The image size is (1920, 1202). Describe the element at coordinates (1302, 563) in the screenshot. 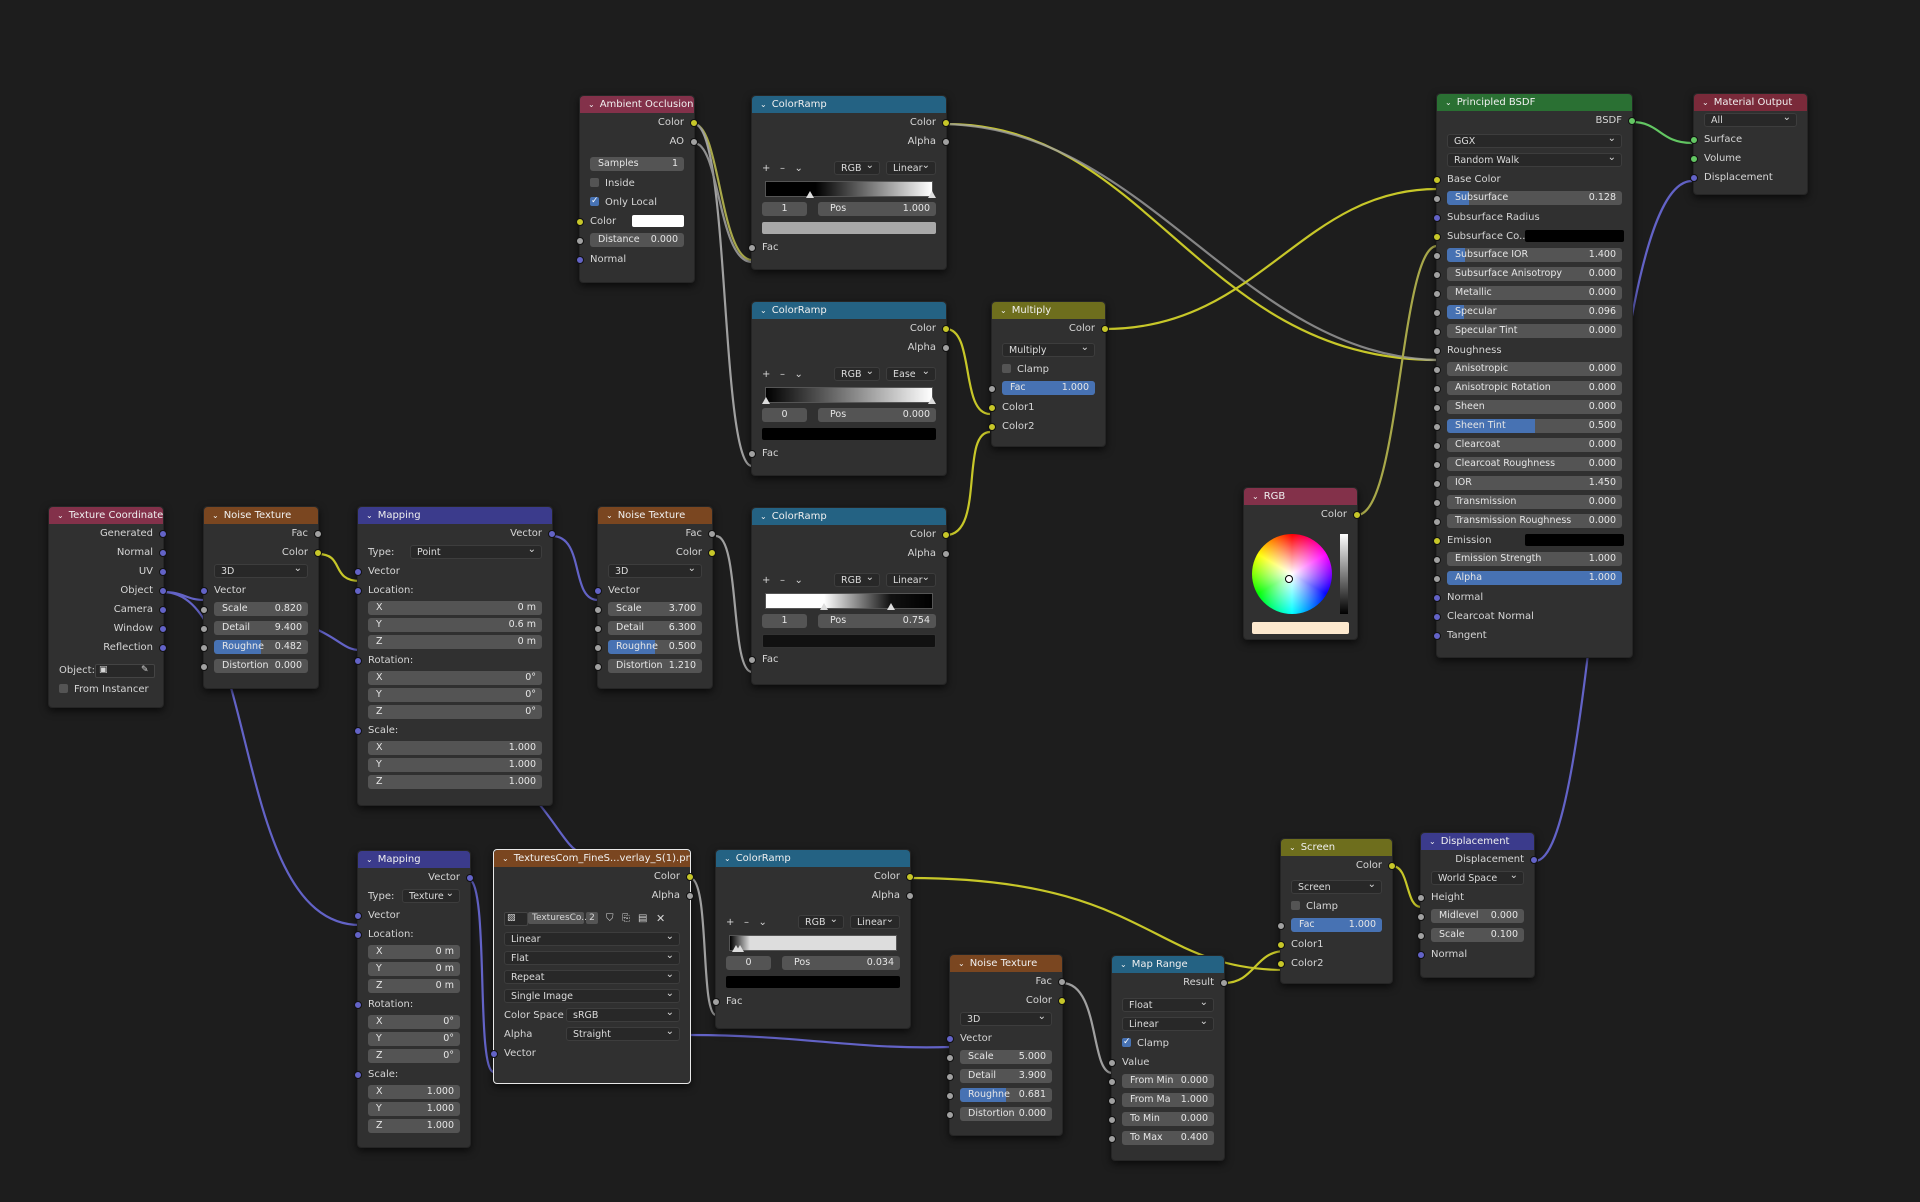

I see `node-rgb: ⌄ RGB Color` at that location.